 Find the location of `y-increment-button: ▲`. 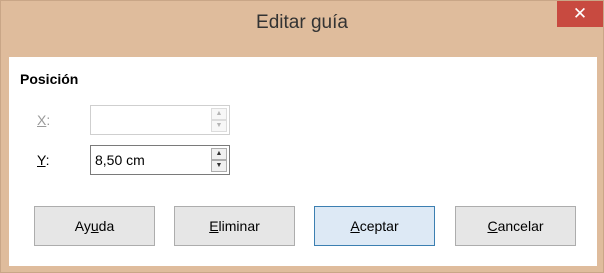

y-increment-button: ▲ is located at coordinates (219, 154).